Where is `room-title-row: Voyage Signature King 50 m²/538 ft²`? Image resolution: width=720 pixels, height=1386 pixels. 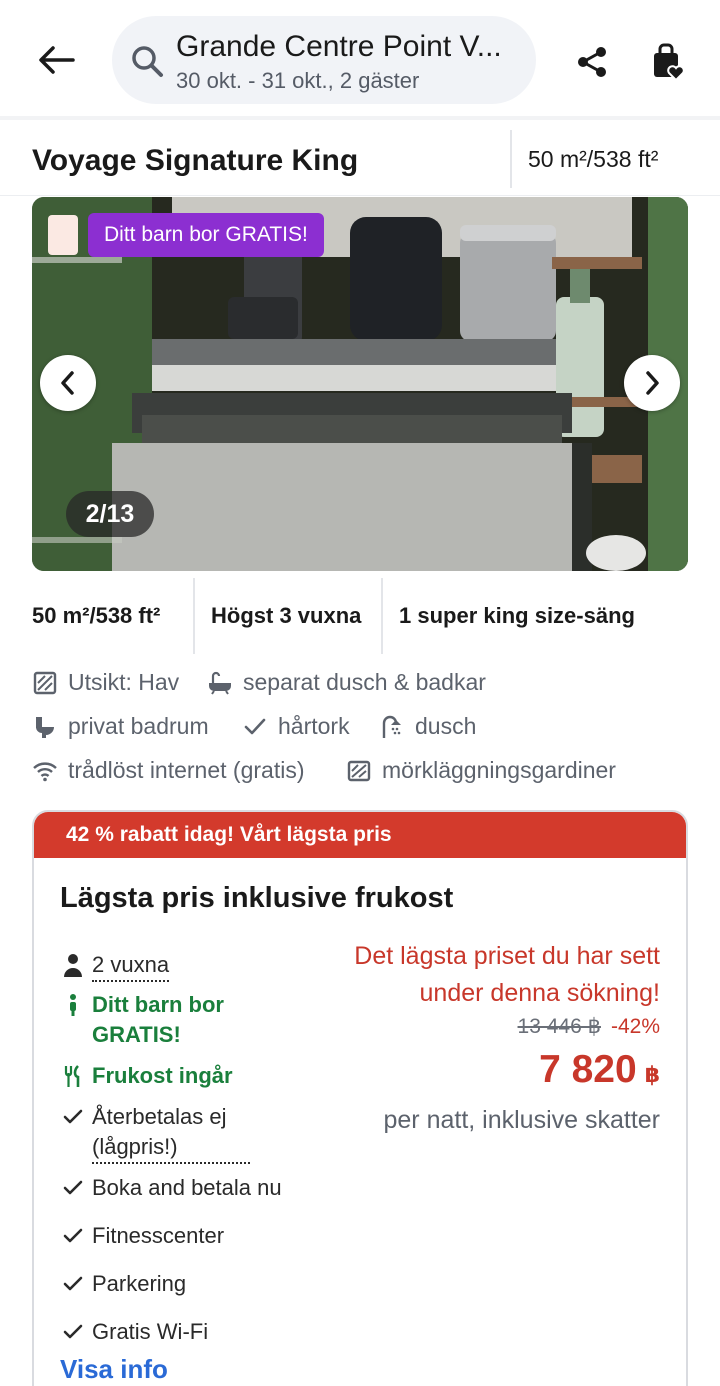 room-title-row: Voyage Signature King 50 m²/538 ft² is located at coordinates (360, 160).